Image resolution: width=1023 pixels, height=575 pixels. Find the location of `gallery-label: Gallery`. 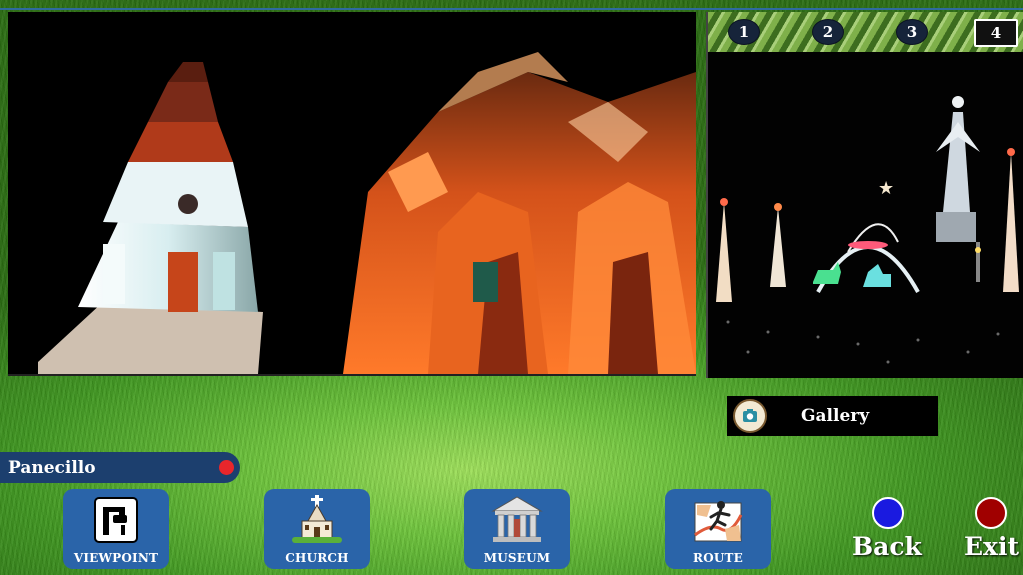

gallery-label: Gallery is located at coordinates (835, 416).